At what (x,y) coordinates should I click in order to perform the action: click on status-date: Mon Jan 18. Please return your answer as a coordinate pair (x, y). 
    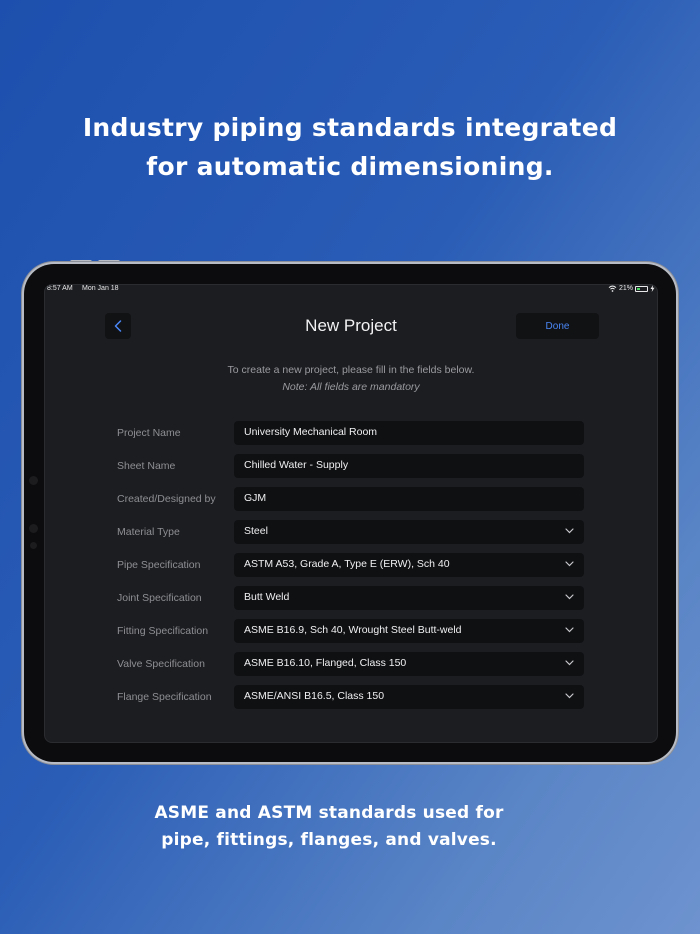
    Looking at the image, I should click on (100, 288).